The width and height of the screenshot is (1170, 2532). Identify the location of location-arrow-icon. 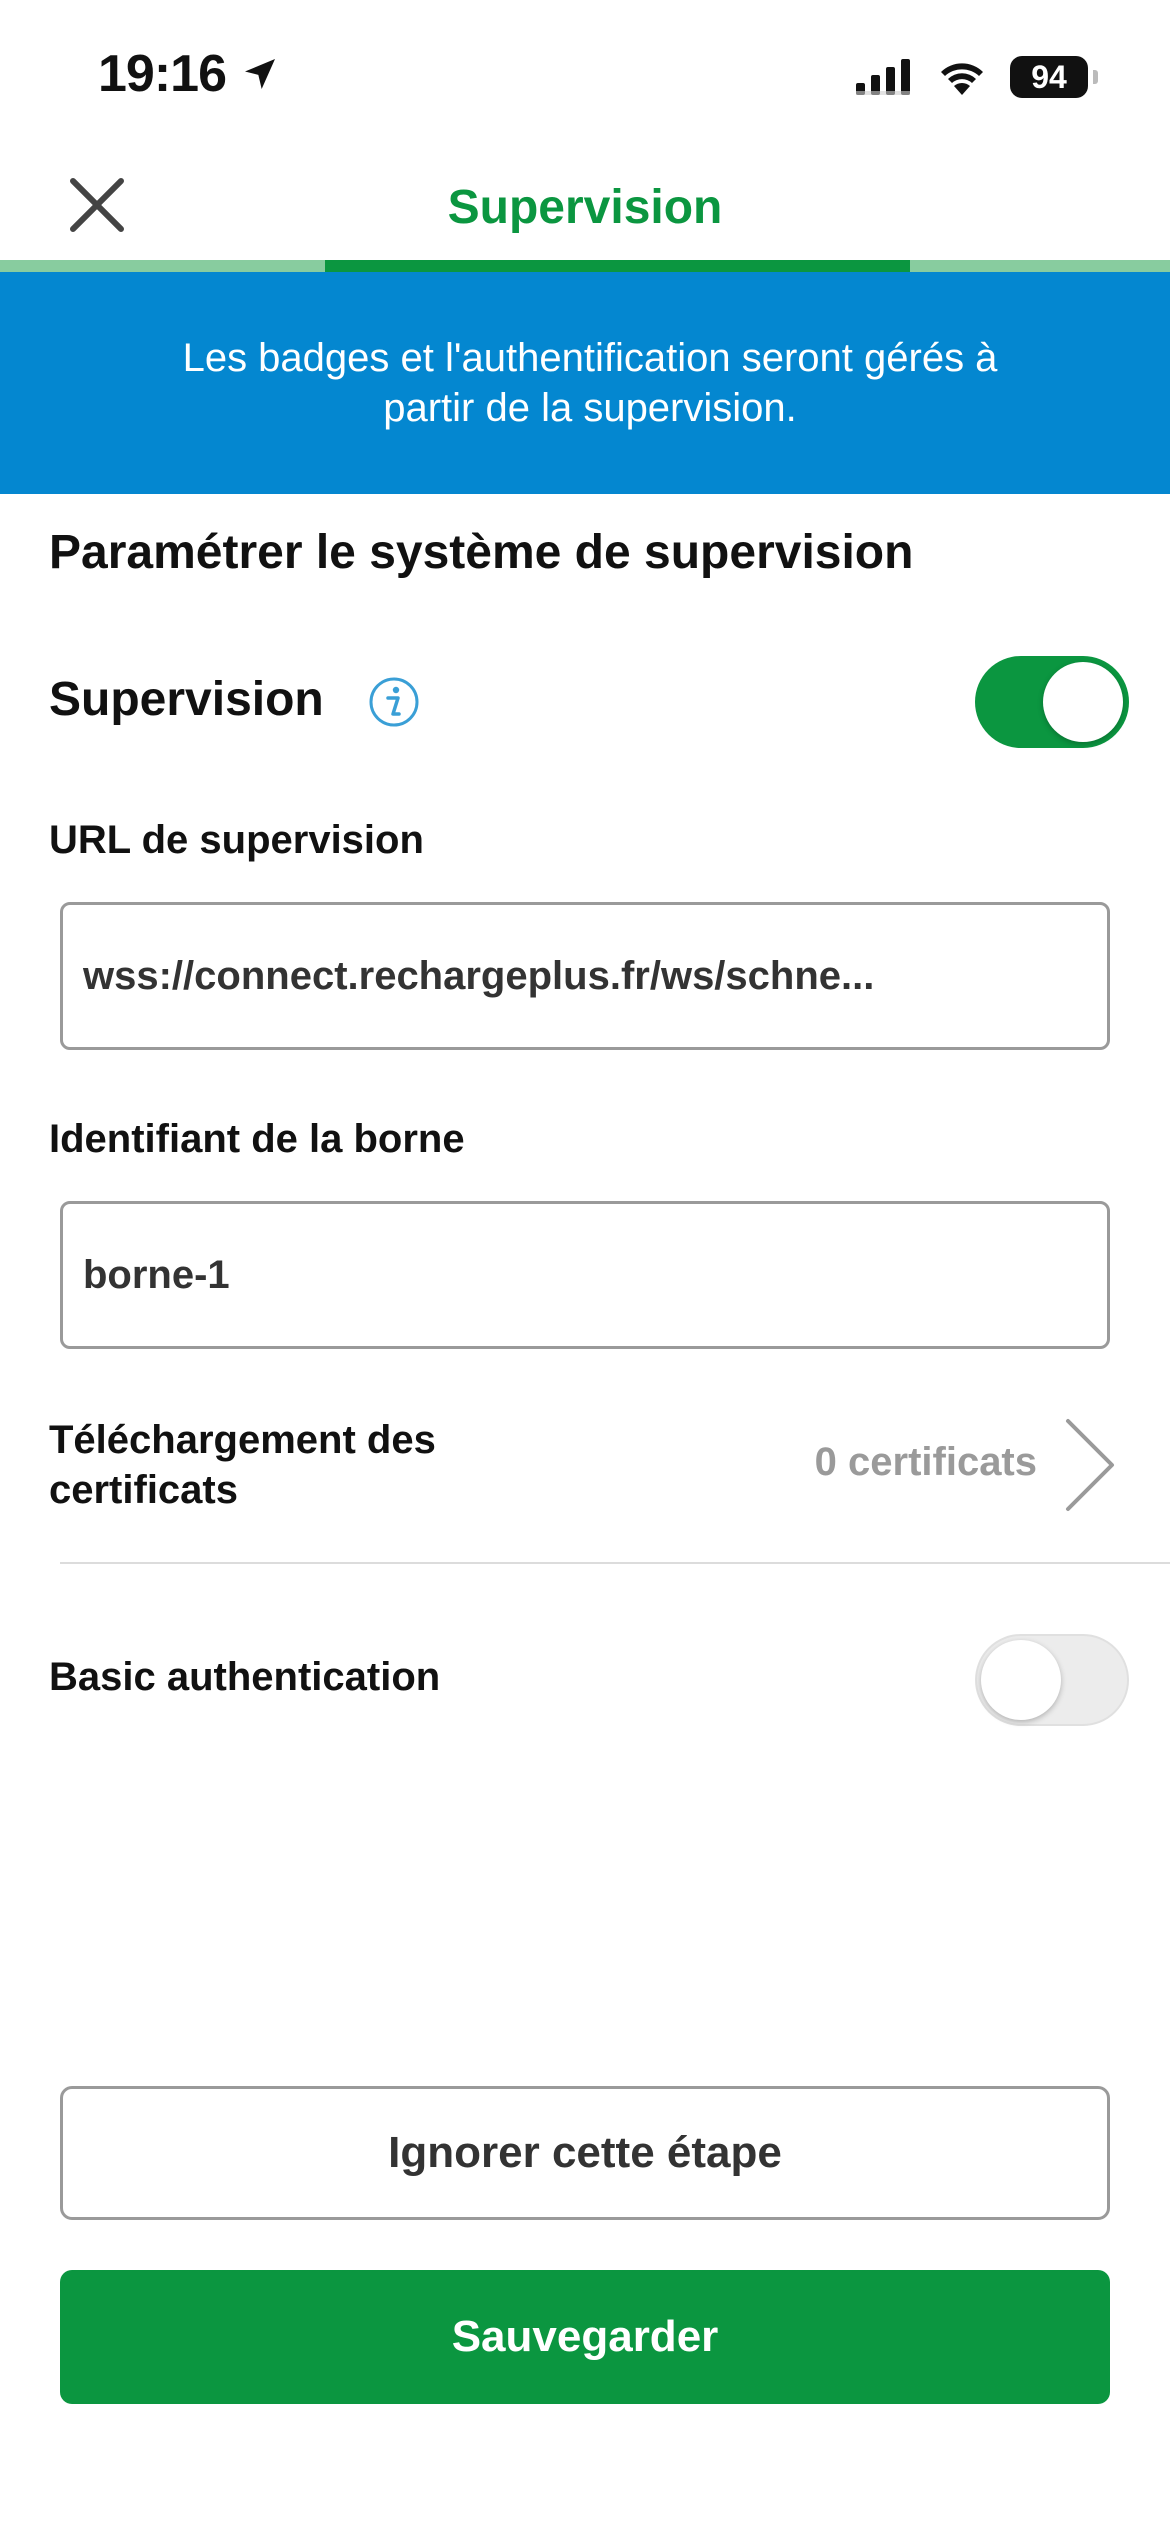
(260, 74).